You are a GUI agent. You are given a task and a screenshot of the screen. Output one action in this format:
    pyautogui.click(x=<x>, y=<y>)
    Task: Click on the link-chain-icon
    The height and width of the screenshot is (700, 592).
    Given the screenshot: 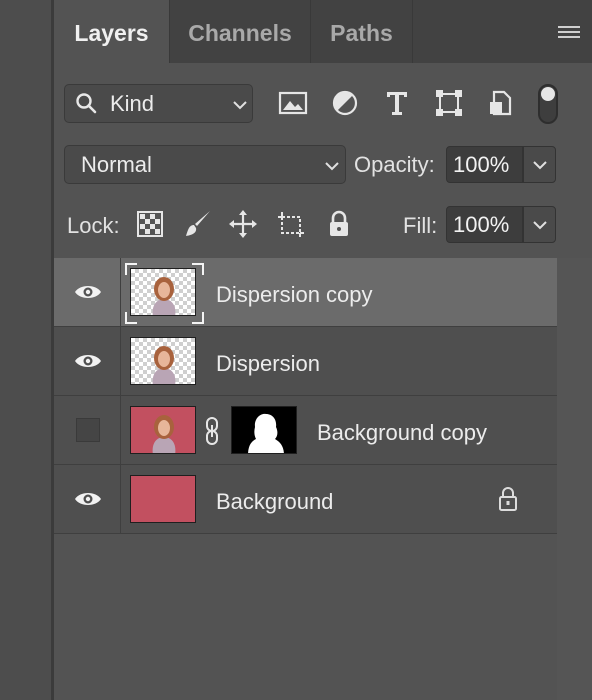 What is the action you would take?
    pyautogui.click(x=212, y=431)
    